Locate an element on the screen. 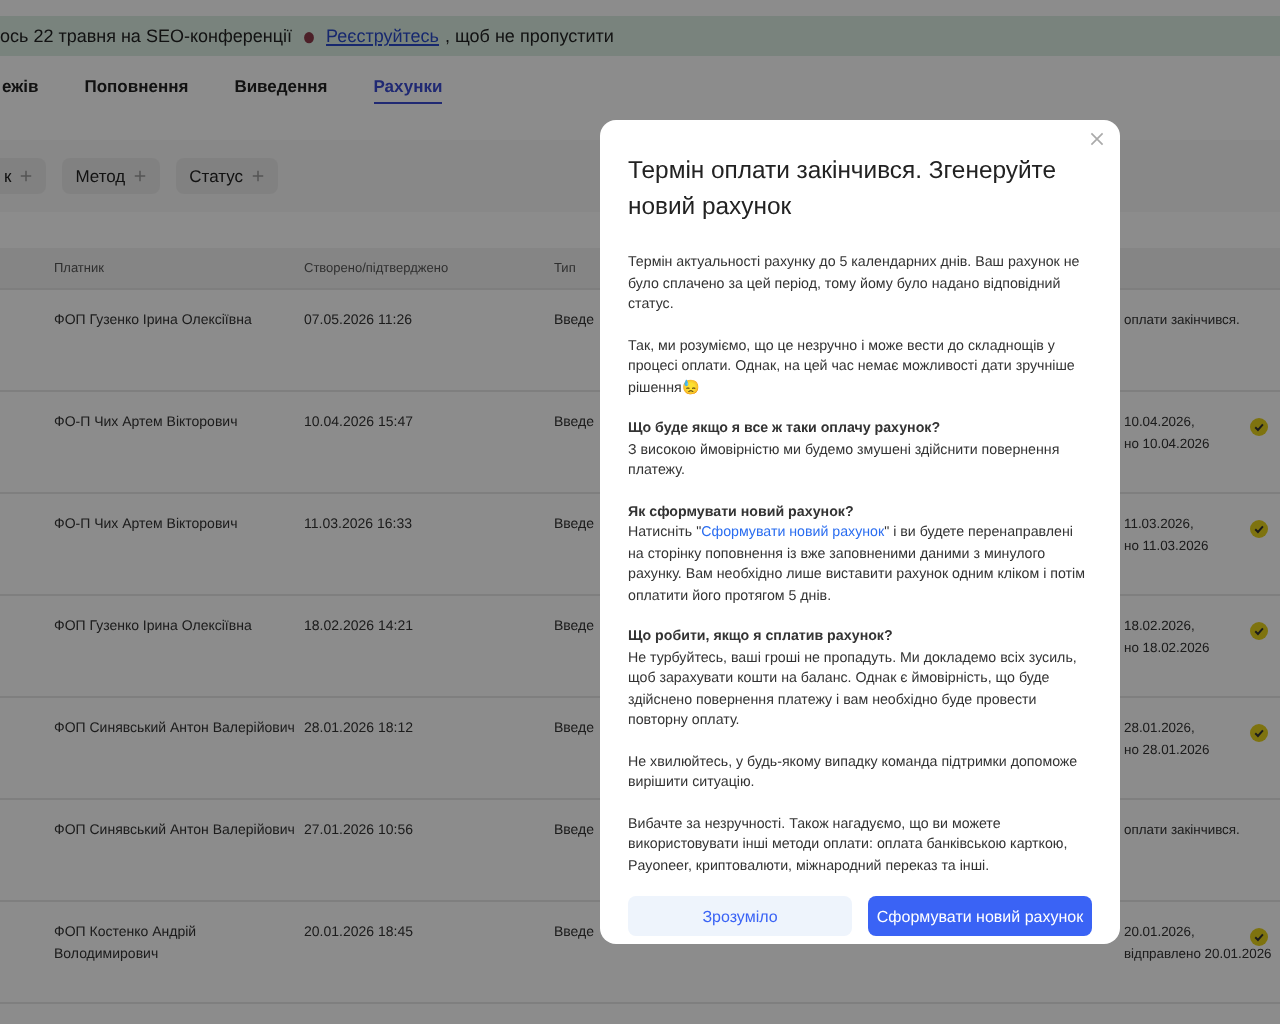 The height and width of the screenshot is (1024, 1280). filter-chip: Метод is located at coordinates (110, 176).